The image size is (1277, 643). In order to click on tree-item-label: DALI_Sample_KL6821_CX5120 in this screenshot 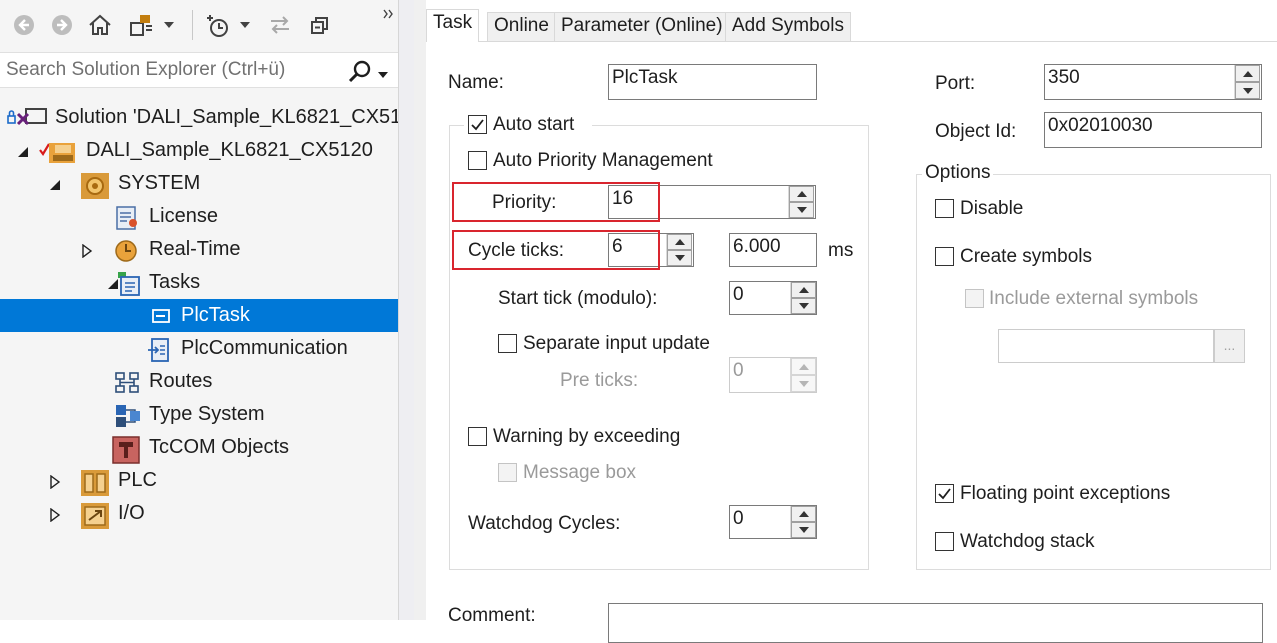, I will do `click(229, 150)`.